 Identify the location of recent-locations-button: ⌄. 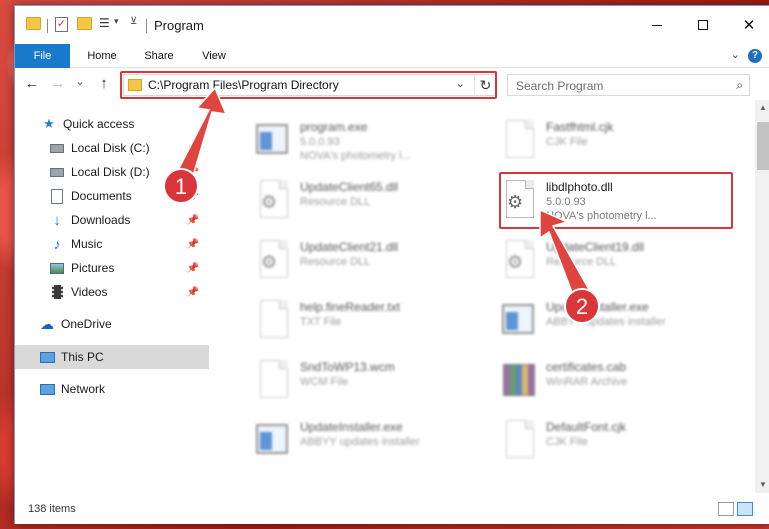
(80, 82).